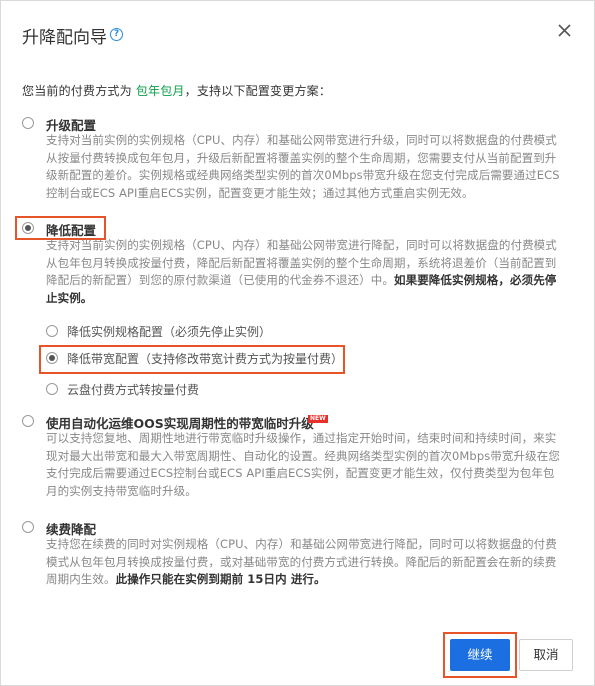 This screenshot has height=686, width=595. Describe the element at coordinates (480, 655) in the screenshot. I see `continue-button: 继续` at that location.